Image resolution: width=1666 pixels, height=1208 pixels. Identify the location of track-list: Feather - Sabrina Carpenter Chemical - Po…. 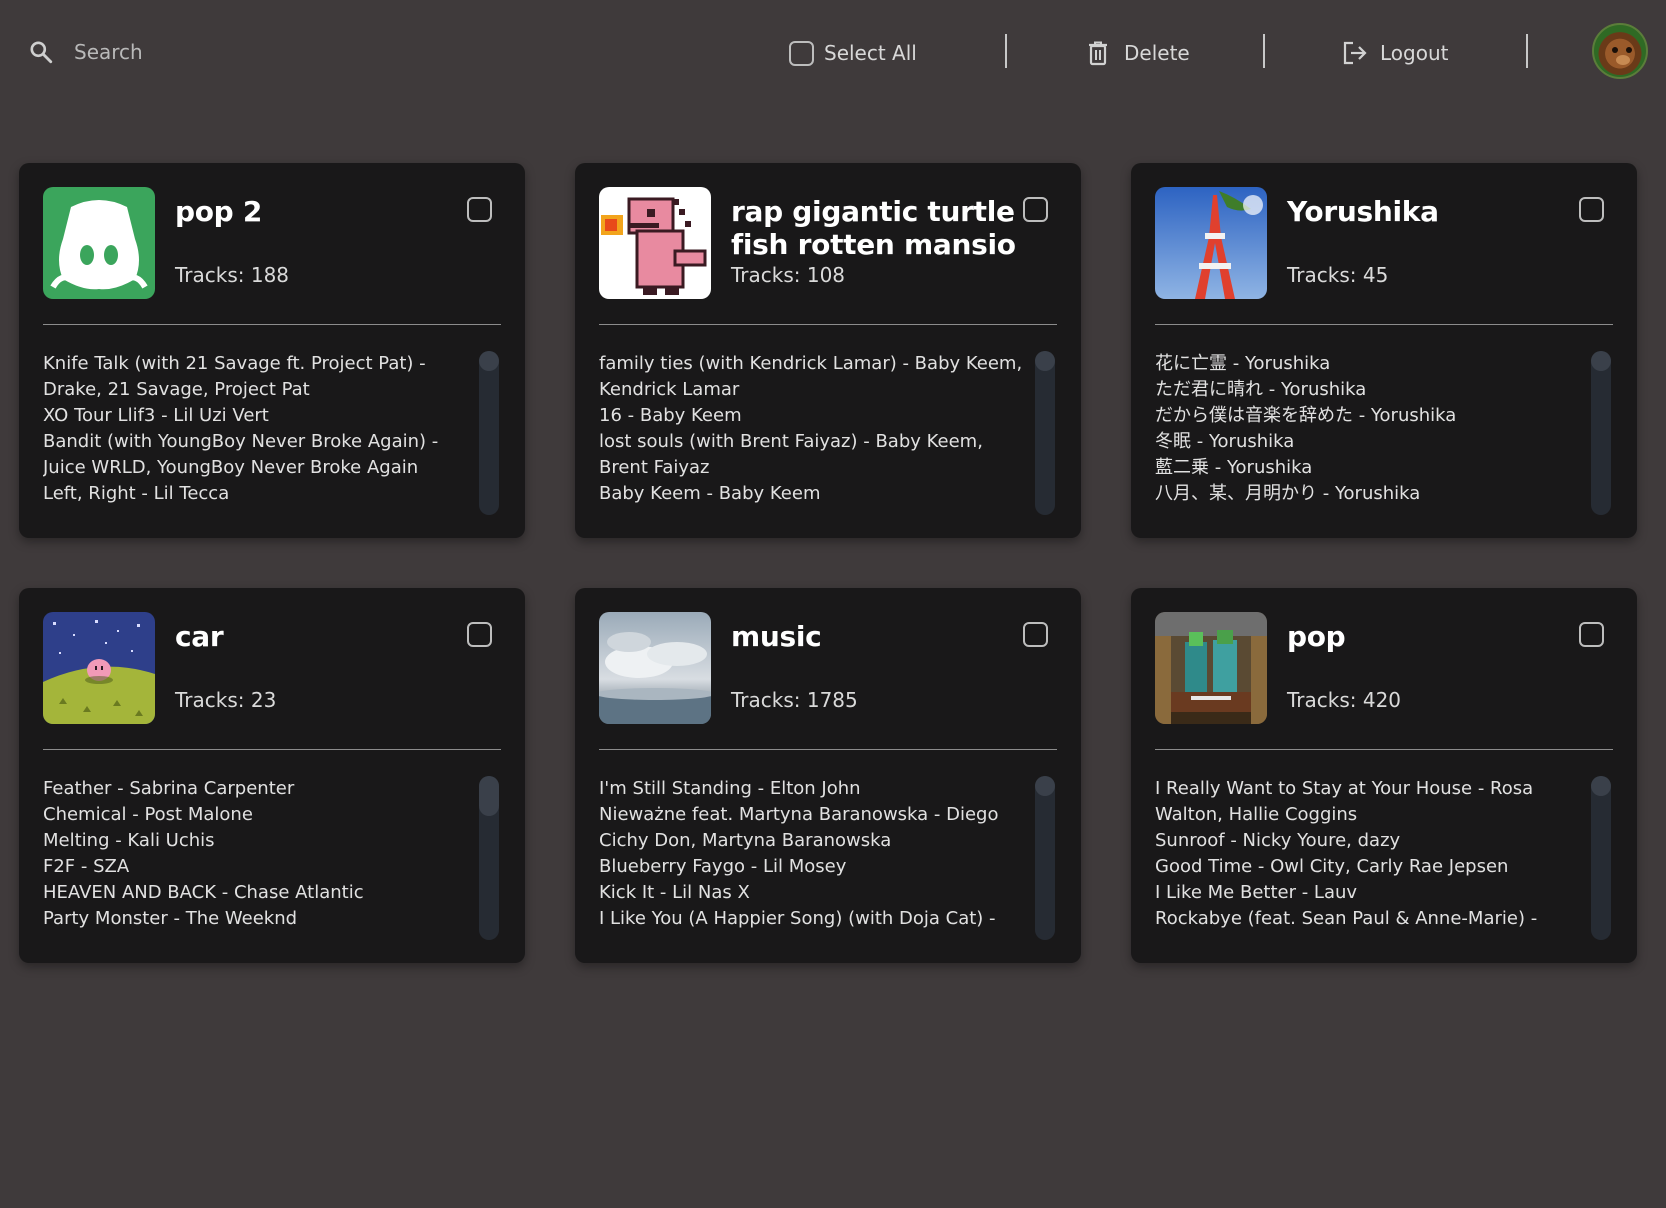
(261, 856).